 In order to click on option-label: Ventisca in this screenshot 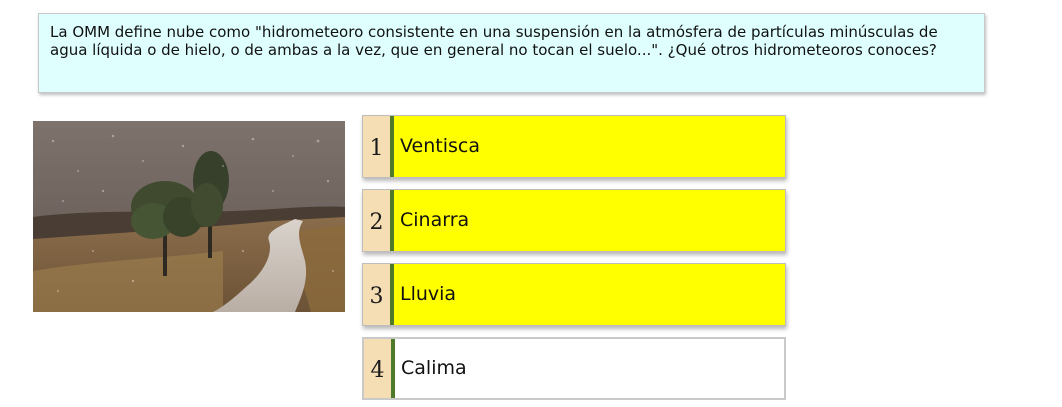, I will do `click(440, 145)`.